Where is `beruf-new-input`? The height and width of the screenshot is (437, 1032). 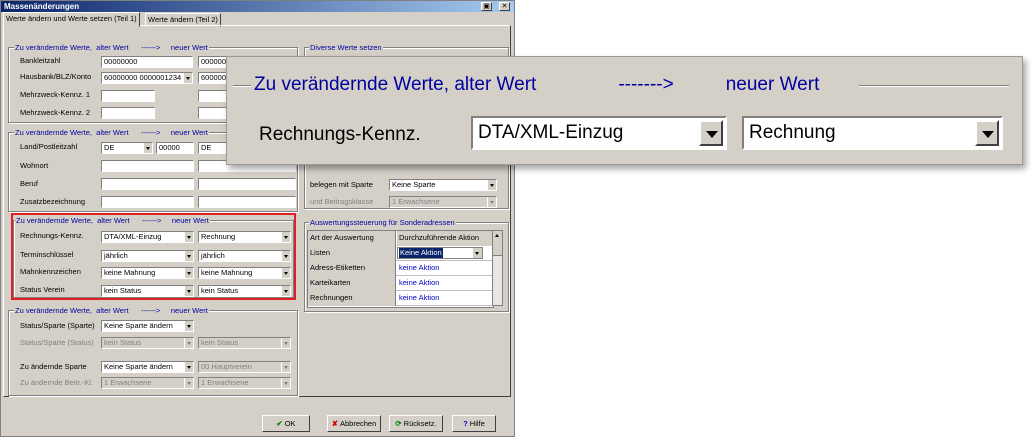
beruf-new-input is located at coordinates (247, 184).